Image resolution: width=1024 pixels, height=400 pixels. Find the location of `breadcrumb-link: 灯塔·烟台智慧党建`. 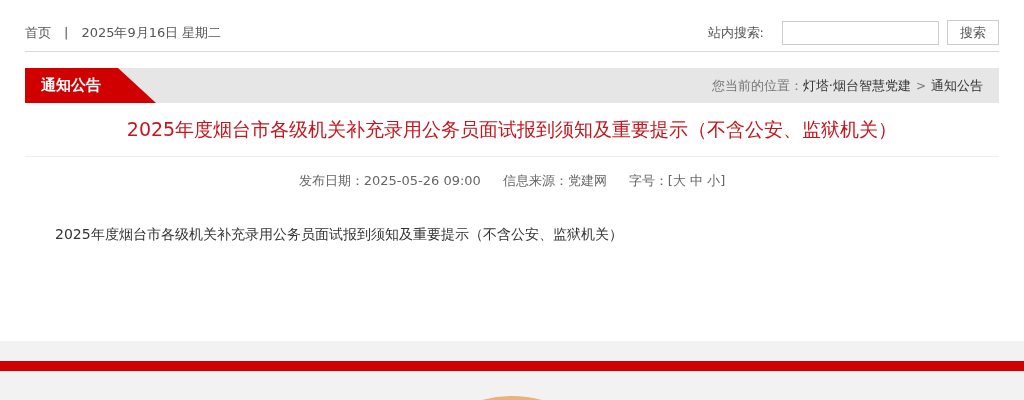

breadcrumb-link: 灯塔·烟台智慧党建 is located at coordinates (856, 85).